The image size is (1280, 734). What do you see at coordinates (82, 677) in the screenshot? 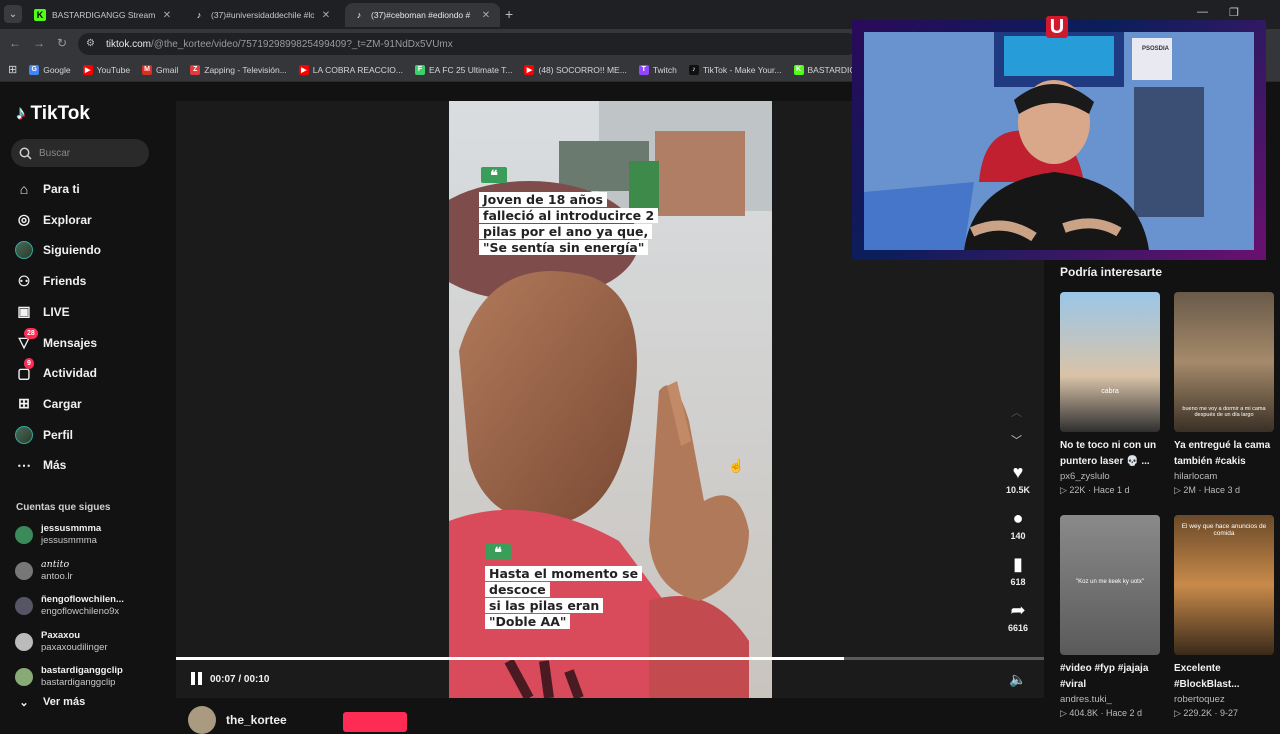
I see `account-text: bastardiganggclip bastardiganggclip` at bounding box center [82, 677].